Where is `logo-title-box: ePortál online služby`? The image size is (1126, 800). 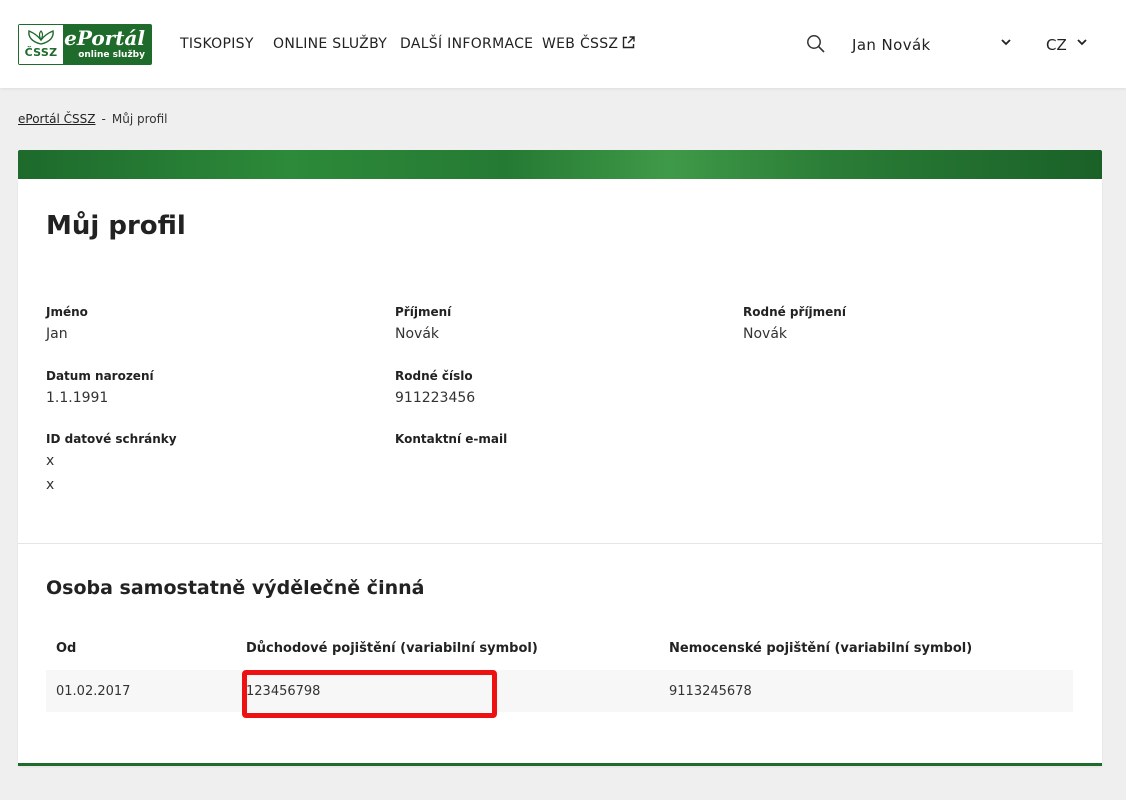
logo-title-box: ePortál online služby is located at coordinates (107, 44).